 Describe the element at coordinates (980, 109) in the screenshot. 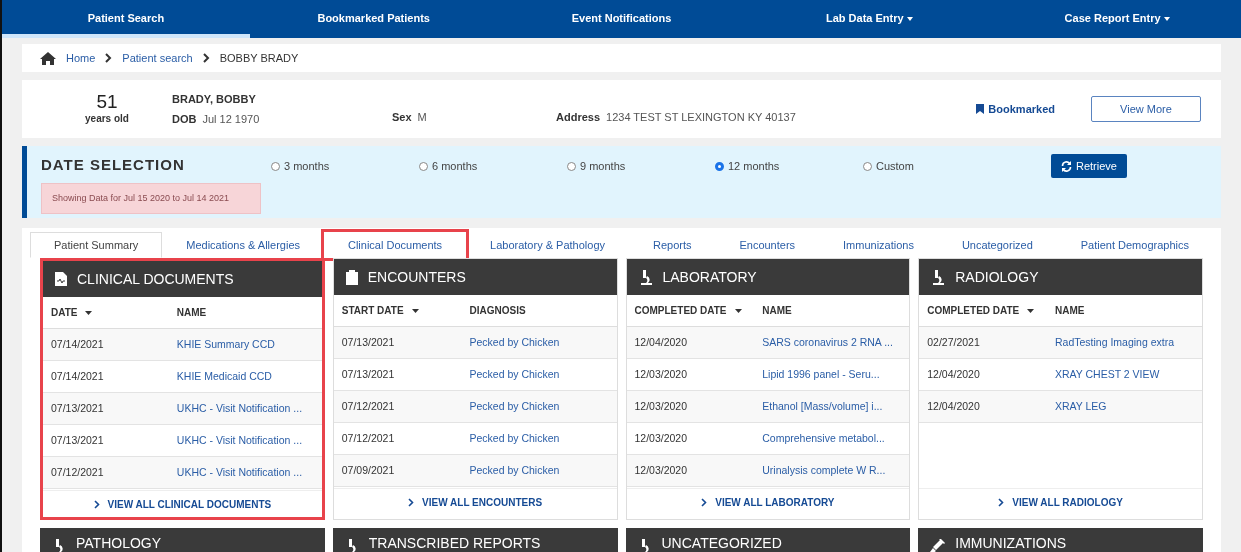

I see `bookmark-icon` at that location.